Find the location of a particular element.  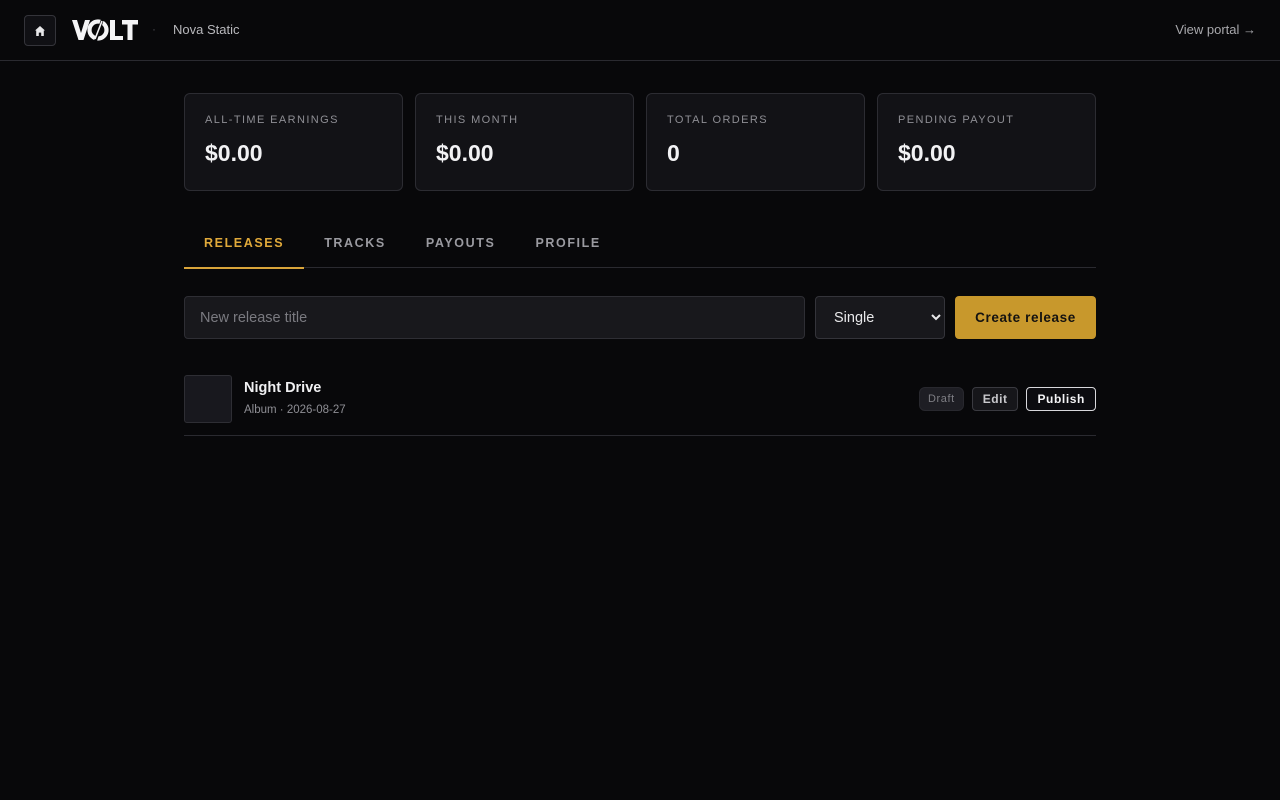

stat-card-all-time-earnings: ALL-TIME EARNINGS $0.00 is located at coordinates (293, 142).